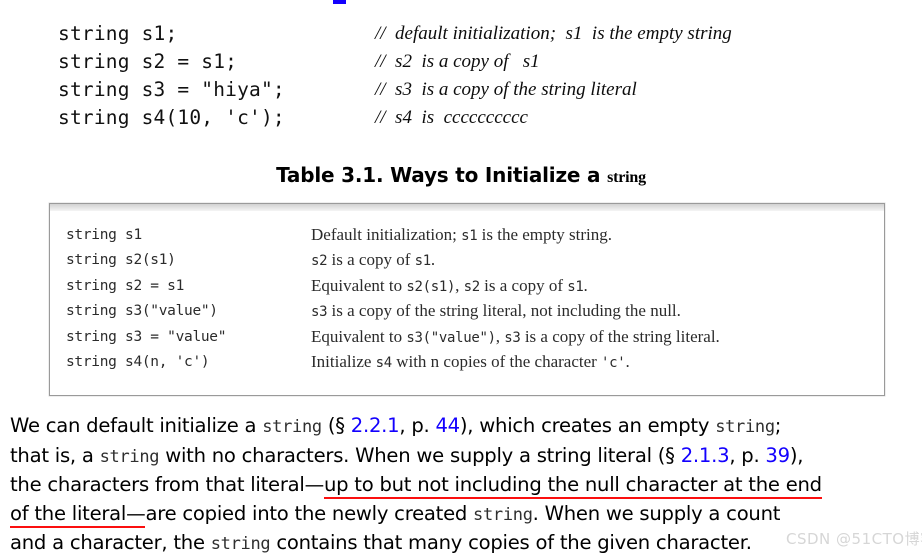 This screenshot has width=922, height=559. Describe the element at coordinates (459, 285) in the screenshot. I see `desc-text-fragment: ,` at that location.